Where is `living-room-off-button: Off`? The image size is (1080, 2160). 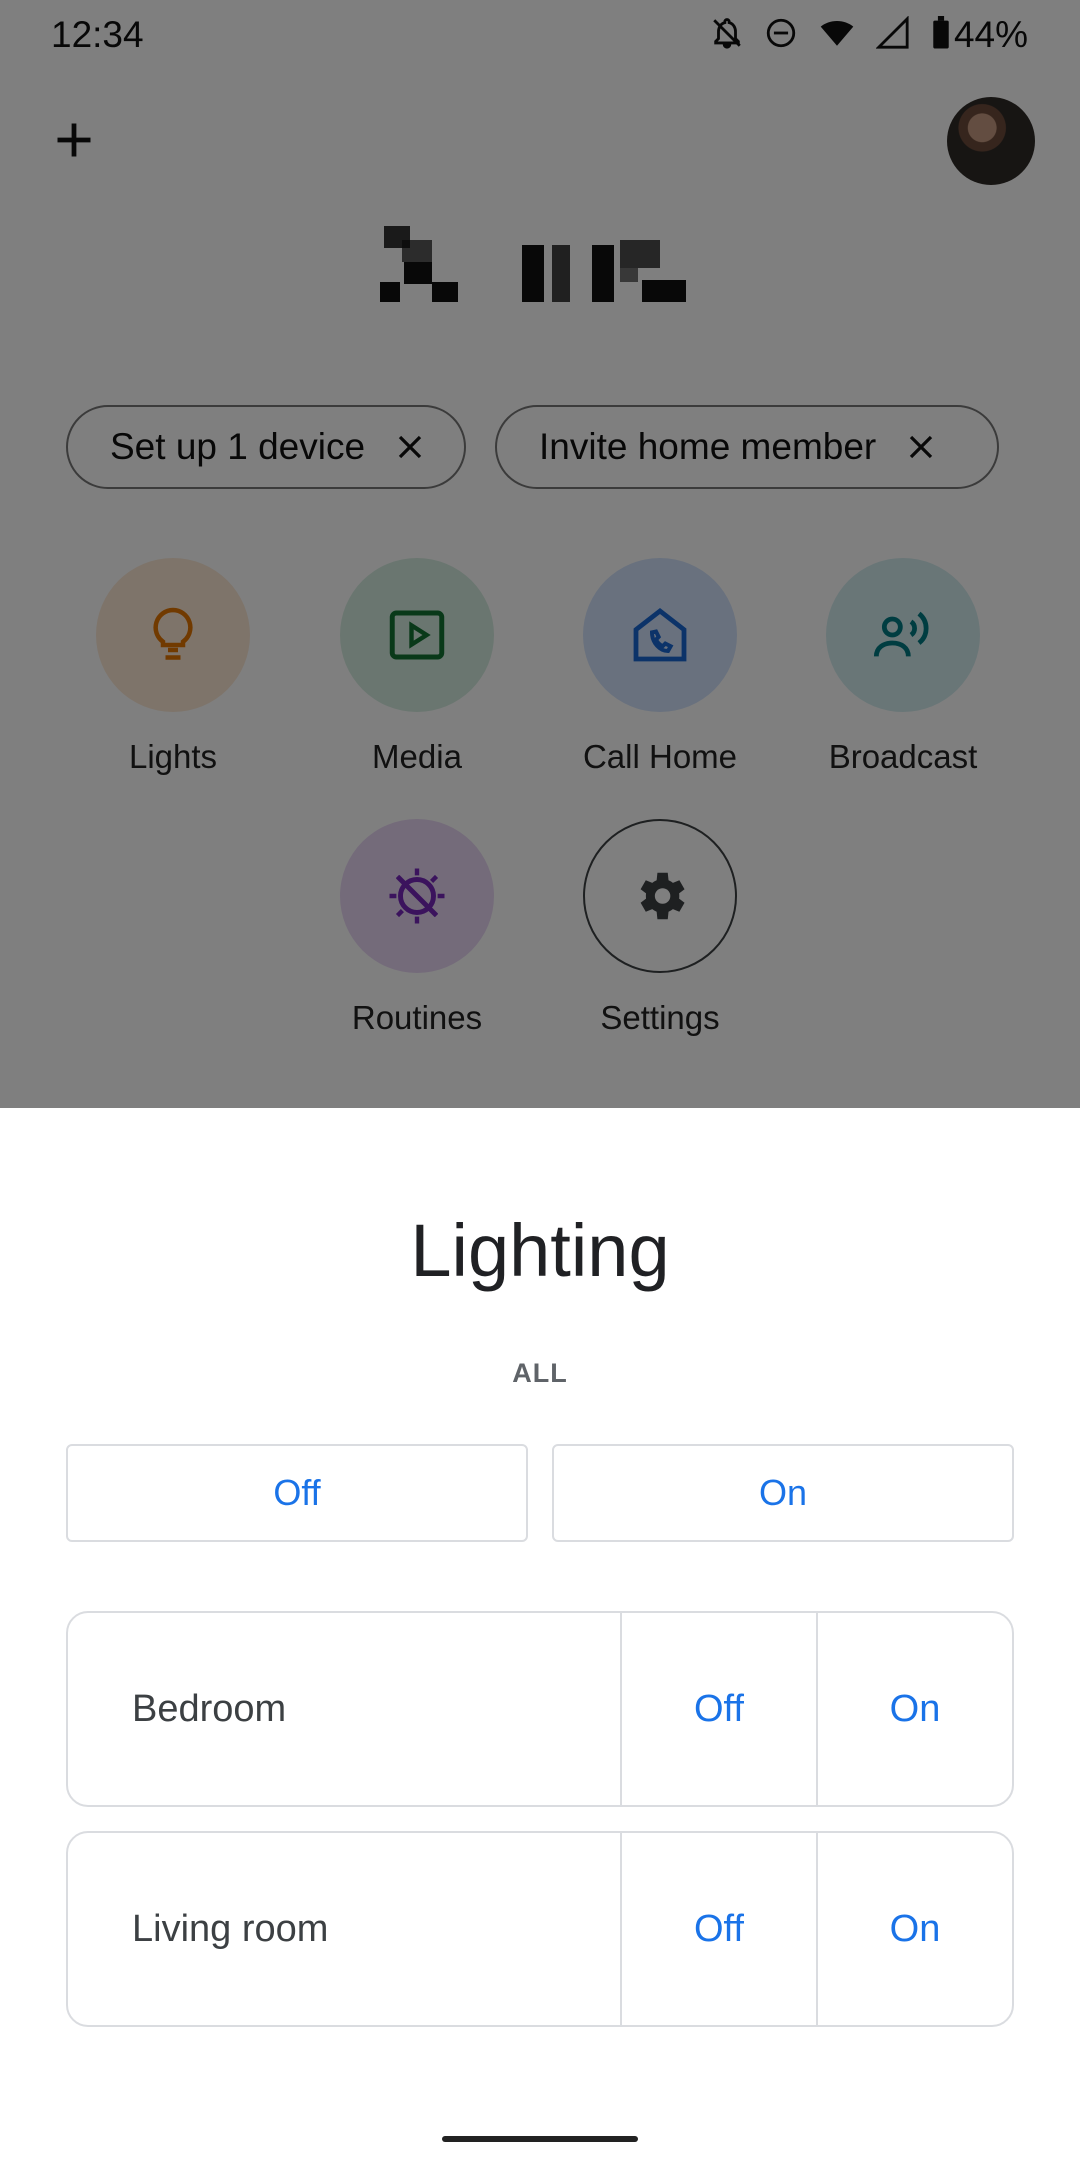 living-room-off-button: Off is located at coordinates (718, 1929).